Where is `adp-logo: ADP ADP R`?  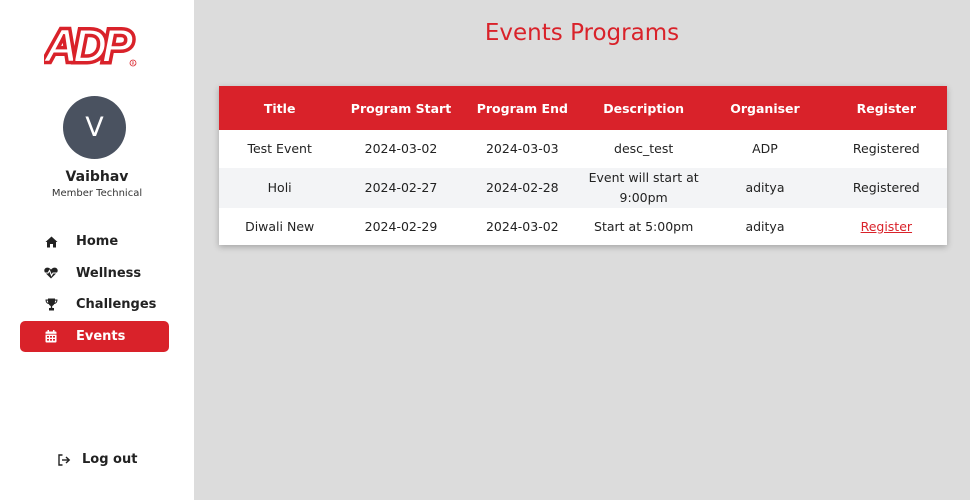
adp-logo: ADP ADP R is located at coordinates (92, 43).